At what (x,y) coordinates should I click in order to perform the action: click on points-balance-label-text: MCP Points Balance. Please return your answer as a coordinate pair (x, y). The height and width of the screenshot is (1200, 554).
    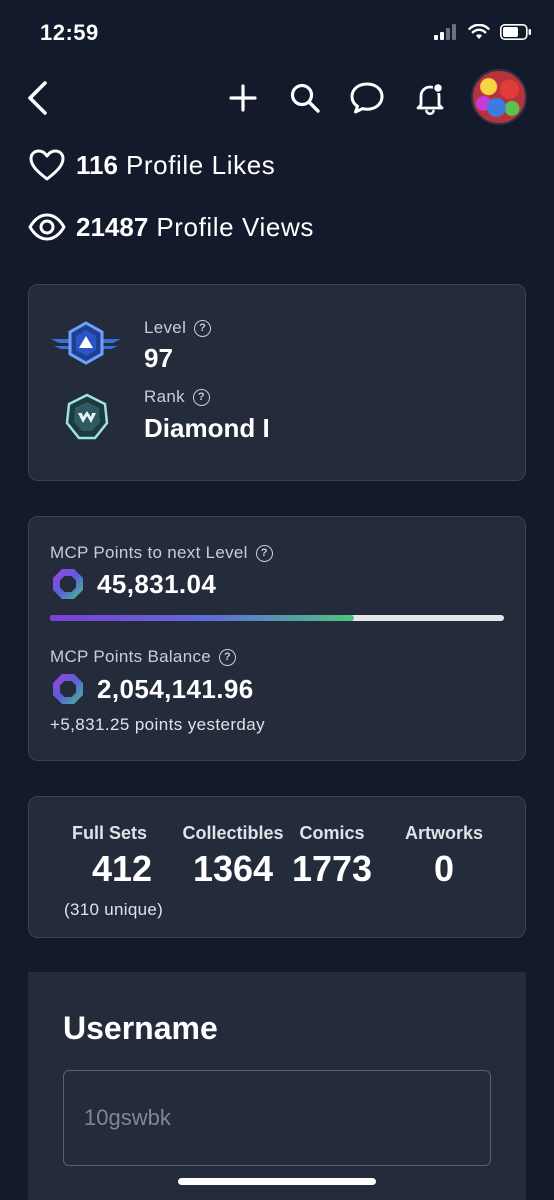
    Looking at the image, I should click on (130, 656).